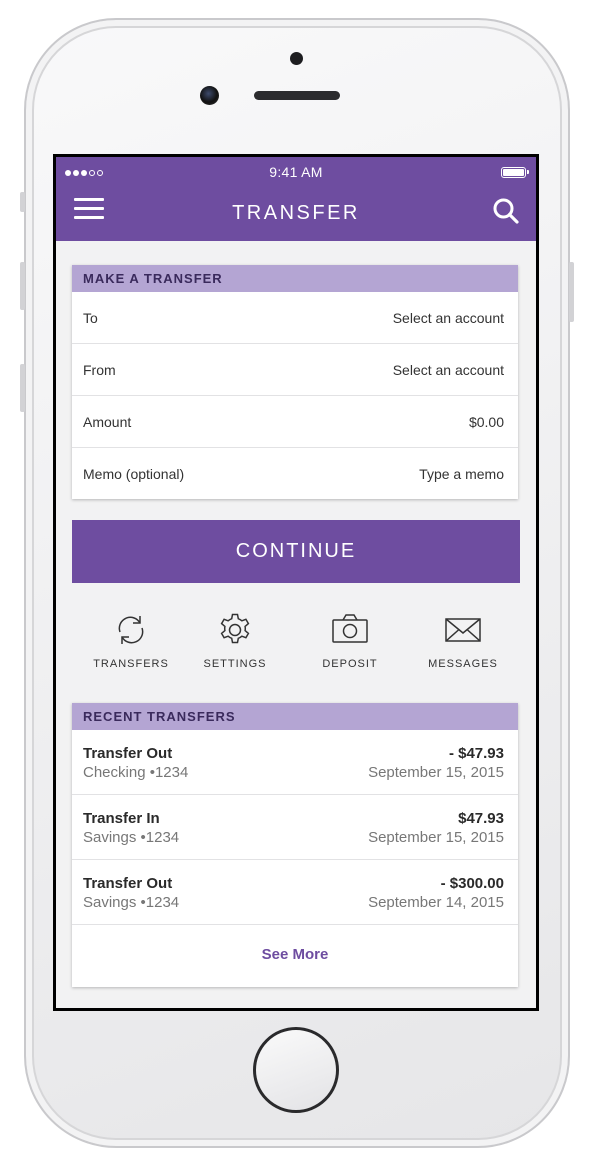 The width and height of the screenshot is (600, 1173). Describe the element at coordinates (461, 473) in the screenshot. I see `field-value: Type a memo` at that location.